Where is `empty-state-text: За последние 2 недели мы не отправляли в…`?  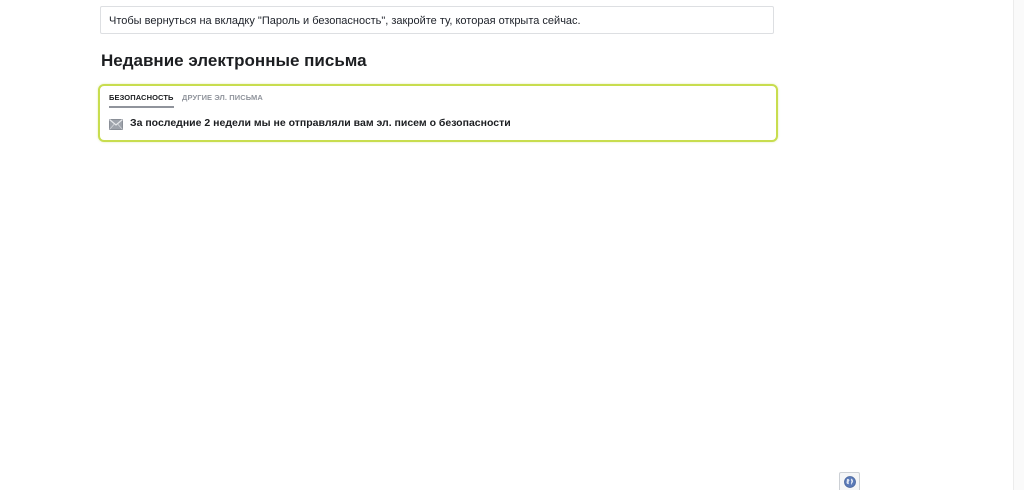
empty-state-text: За последние 2 недели мы не отправляли в… is located at coordinates (320, 123).